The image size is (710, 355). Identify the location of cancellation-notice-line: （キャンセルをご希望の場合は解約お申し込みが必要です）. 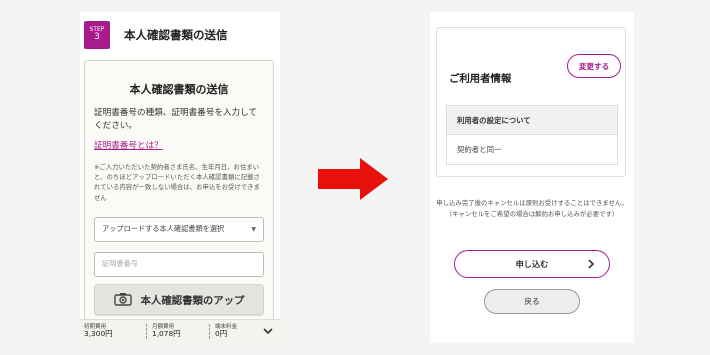
(532, 213).